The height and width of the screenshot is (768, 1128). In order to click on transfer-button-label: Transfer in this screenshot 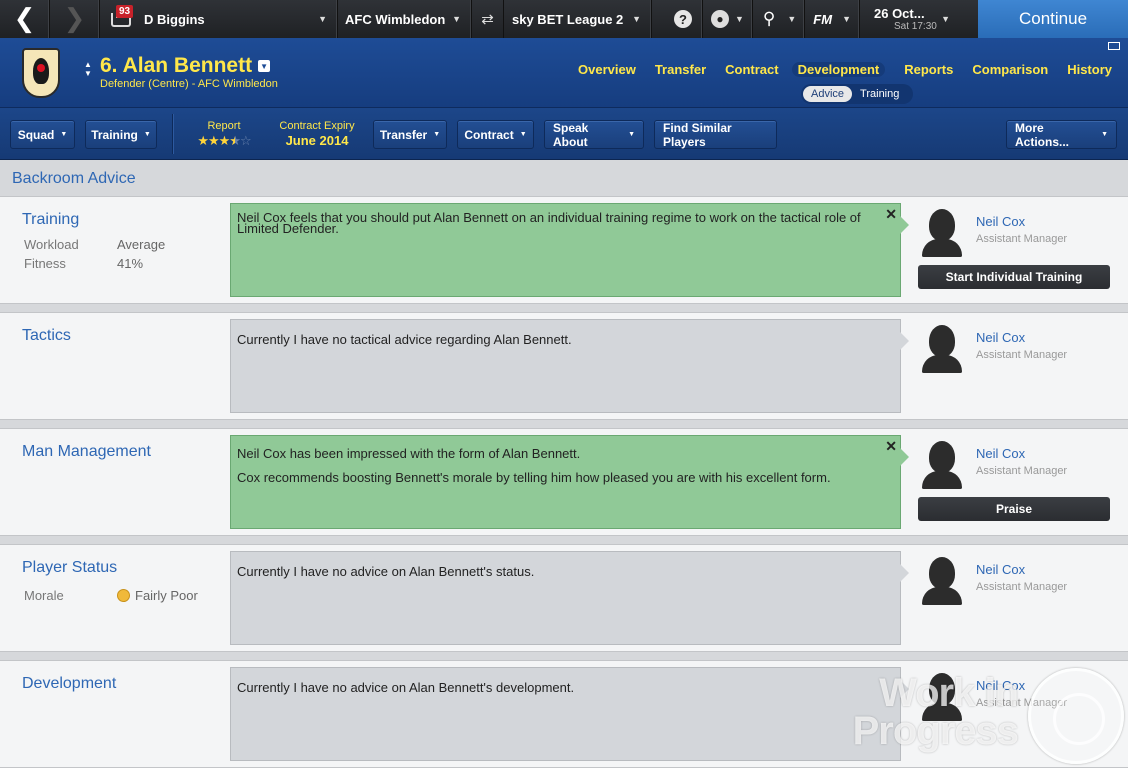, I will do `click(403, 134)`.